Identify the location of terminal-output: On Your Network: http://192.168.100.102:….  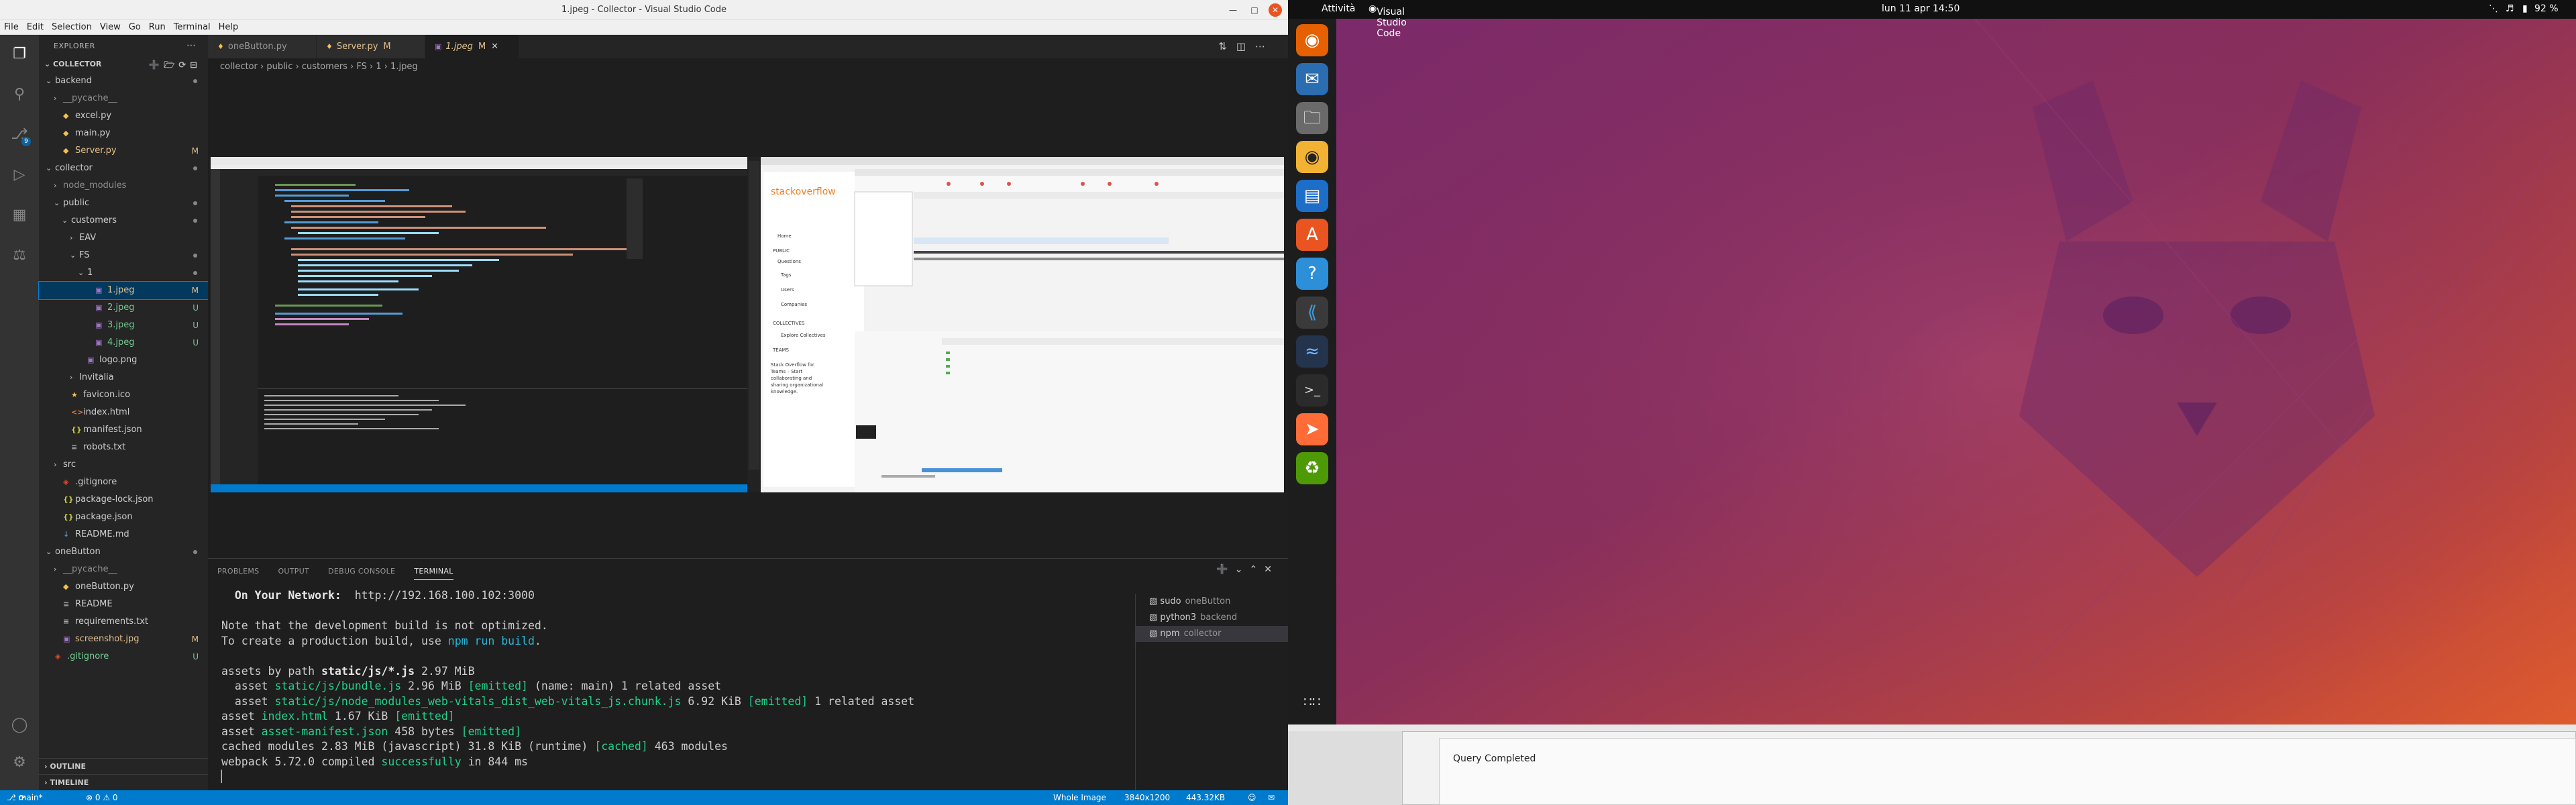
(667, 686).